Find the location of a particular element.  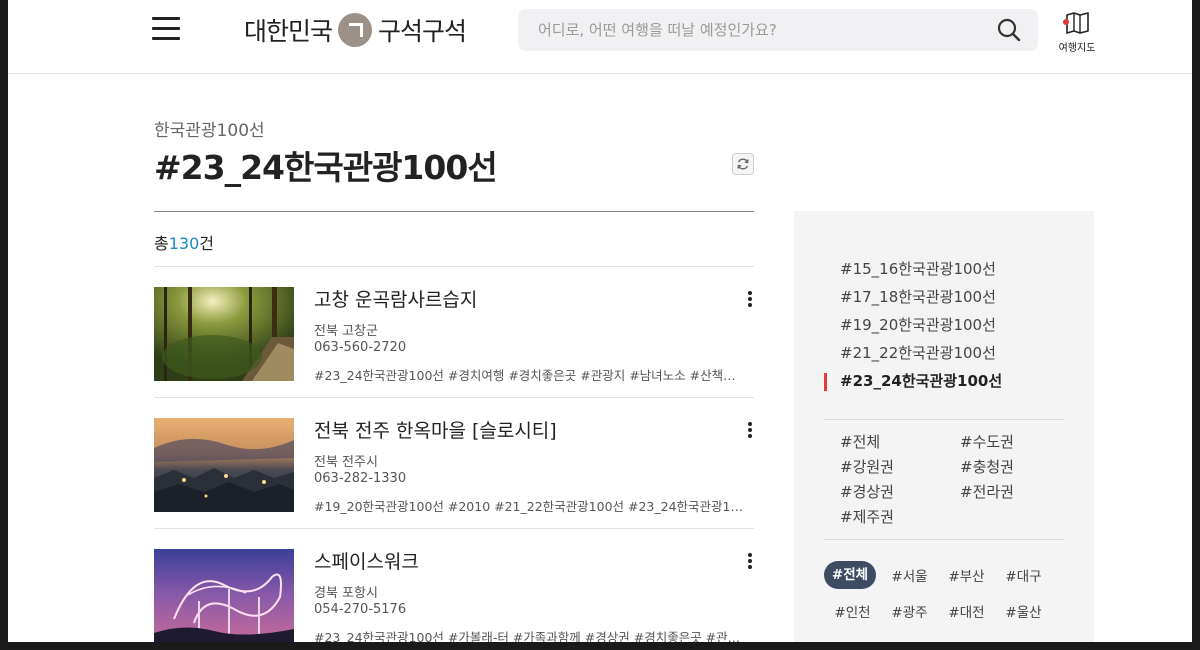

city-row: #인천 #광주 #대전 #울산 is located at coordinates (949, 611).